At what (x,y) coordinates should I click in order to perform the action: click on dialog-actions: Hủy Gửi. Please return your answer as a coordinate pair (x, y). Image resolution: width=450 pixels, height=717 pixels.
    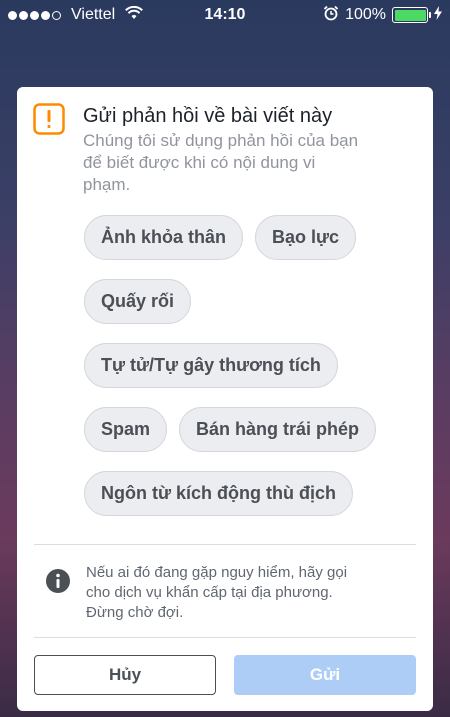
    Looking at the image, I should click on (225, 675).